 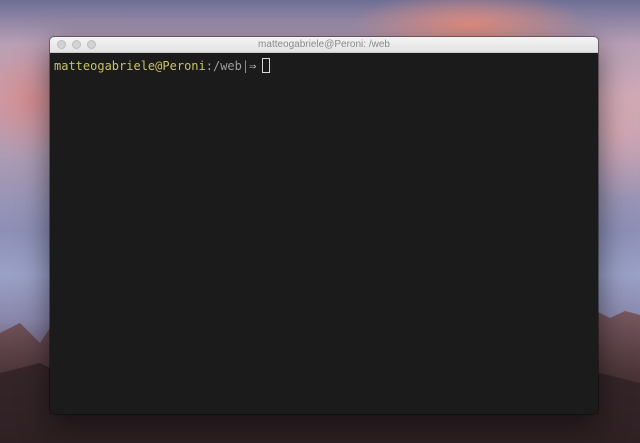 What do you see at coordinates (209, 66) in the screenshot?
I see `prompt-colon: :` at bounding box center [209, 66].